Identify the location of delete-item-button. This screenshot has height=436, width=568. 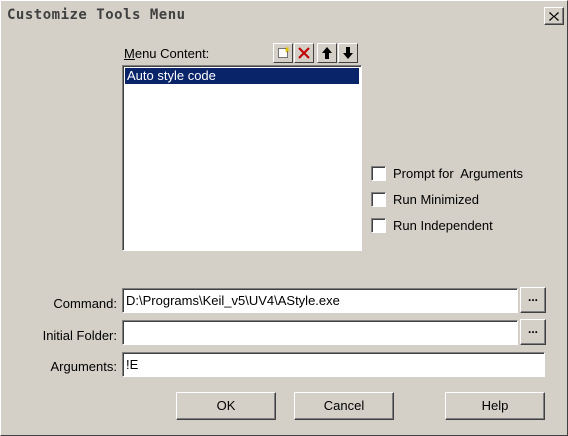
(304, 53).